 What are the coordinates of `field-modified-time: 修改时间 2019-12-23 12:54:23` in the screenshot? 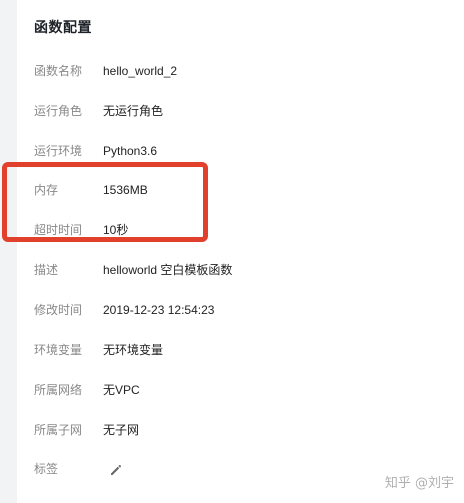 It's located at (124, 310).